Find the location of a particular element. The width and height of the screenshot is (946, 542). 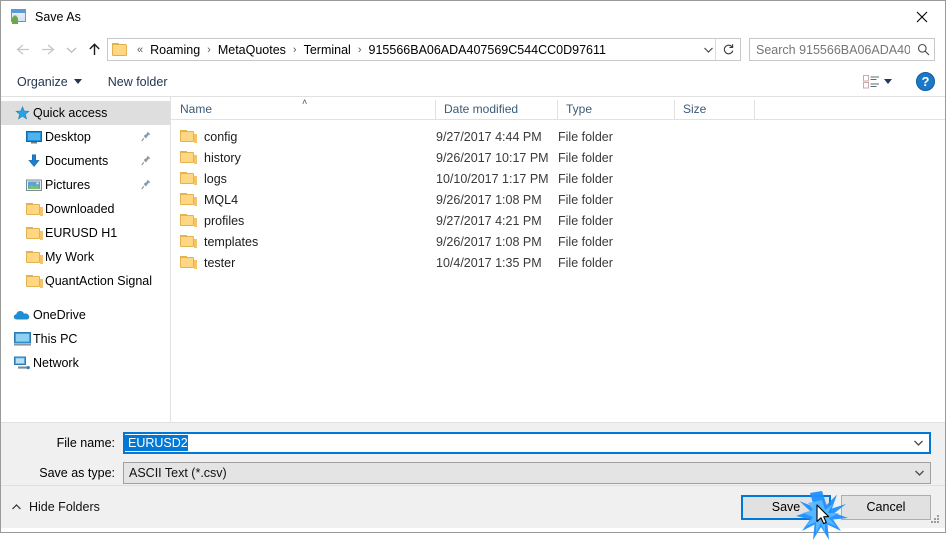

breadcrumb-sep-2: › is located at coordinates (359, 49).